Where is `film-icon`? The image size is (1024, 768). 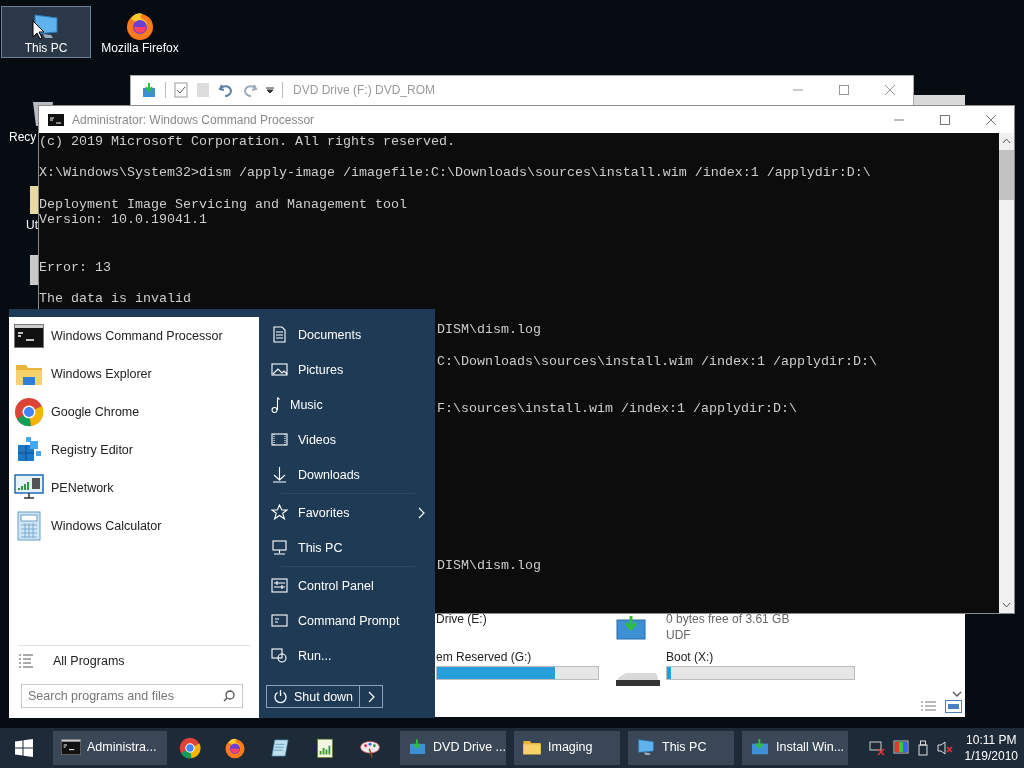 film-icon is located at coordinates (279, 439).